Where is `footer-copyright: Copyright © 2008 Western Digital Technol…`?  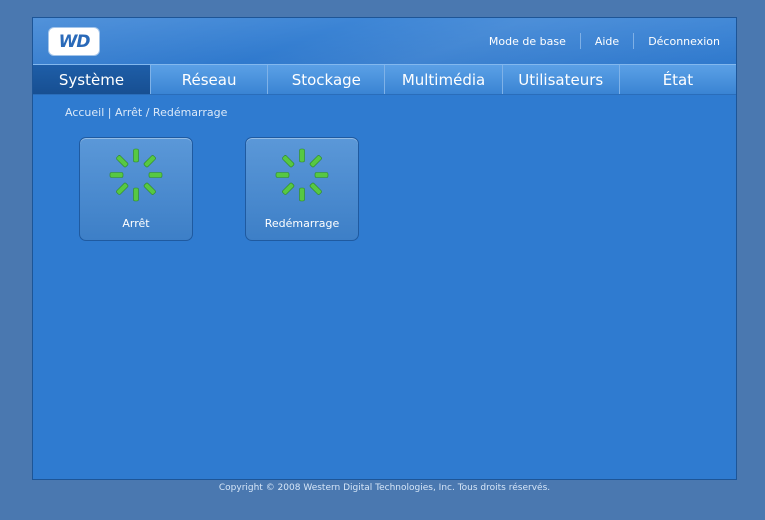
footer-copyright: Copyright © 2008 Western Digital Technol… is located at coordinates (384, 488).